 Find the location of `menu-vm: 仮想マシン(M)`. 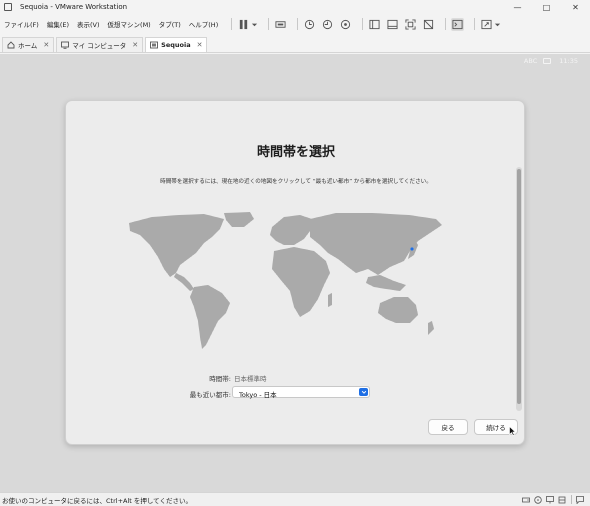

menu-vm: 仮想マシン(M) is located at coordinates (129, 24).